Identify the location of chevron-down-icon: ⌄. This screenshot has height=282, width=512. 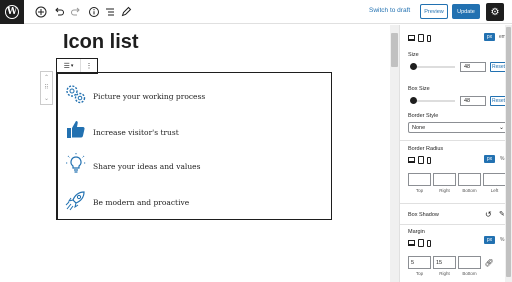
(501, 128).